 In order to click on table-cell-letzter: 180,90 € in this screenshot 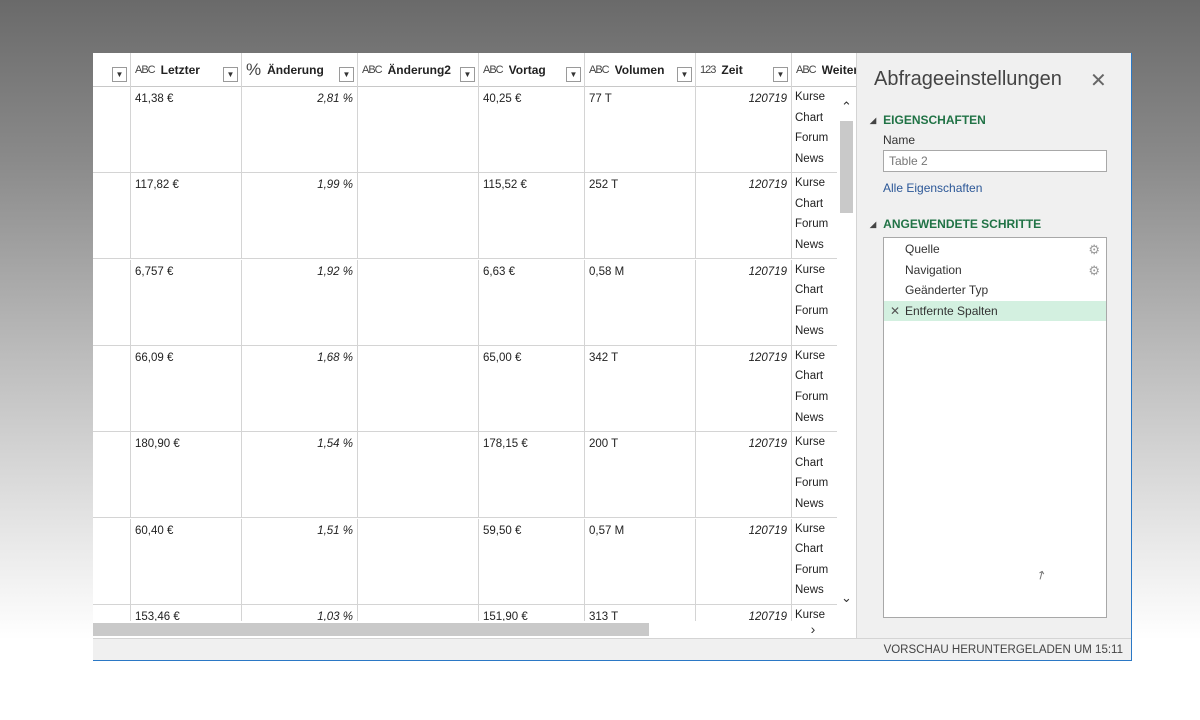, I will do `click(186, 475)`.